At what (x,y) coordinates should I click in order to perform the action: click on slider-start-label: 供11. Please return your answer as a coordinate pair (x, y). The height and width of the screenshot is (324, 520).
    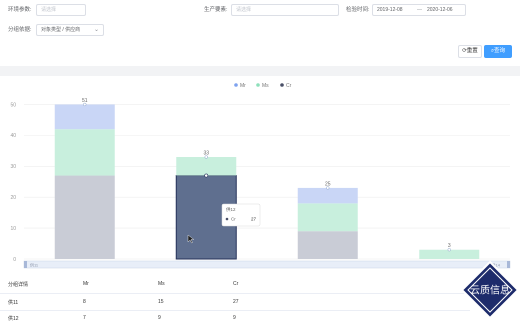
    Looking at the image, I should click on (34, 265).